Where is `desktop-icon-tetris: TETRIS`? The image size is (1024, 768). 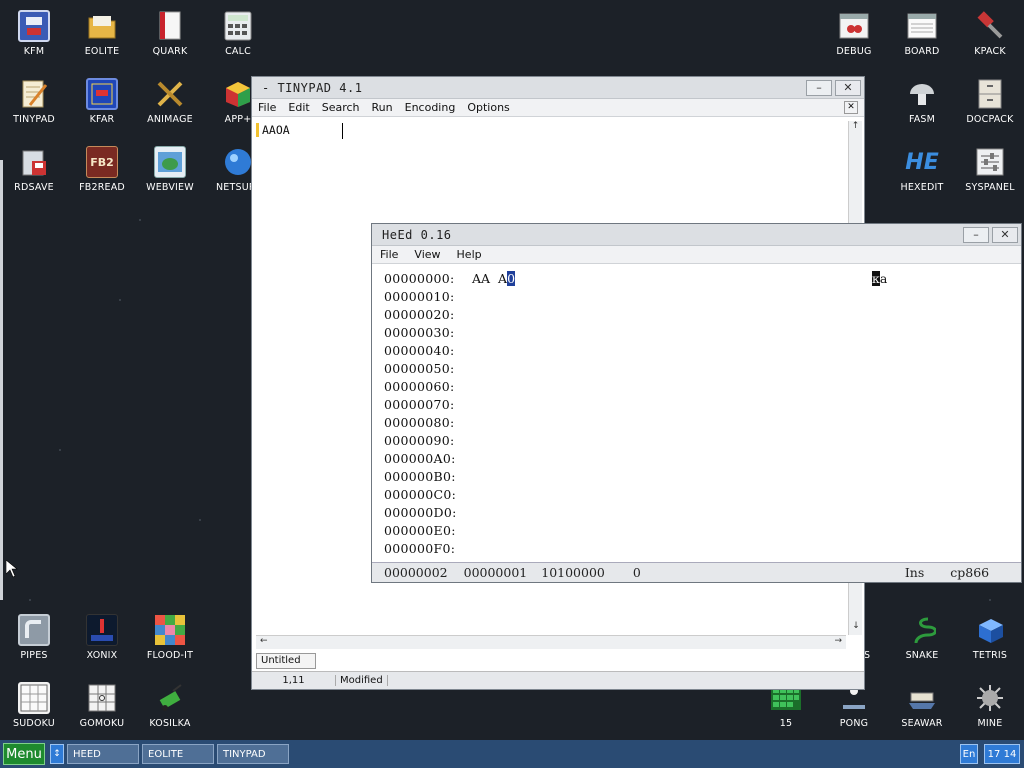
desktop-icon-tetris: TETRIS is located at coordinates (990, 638).